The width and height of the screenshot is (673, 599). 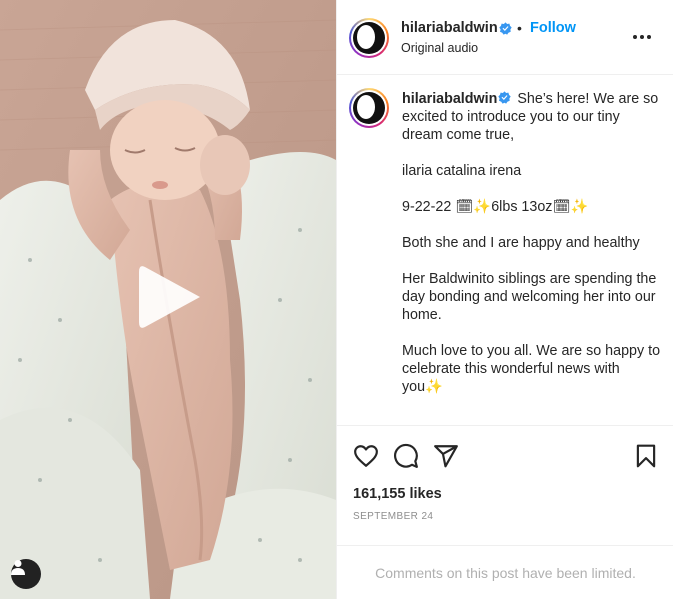 What do you see at coordinates (561, 207) in the screenshot?
I see `scale-emoji-icon: 🗓` at bounding box center [561, 207].